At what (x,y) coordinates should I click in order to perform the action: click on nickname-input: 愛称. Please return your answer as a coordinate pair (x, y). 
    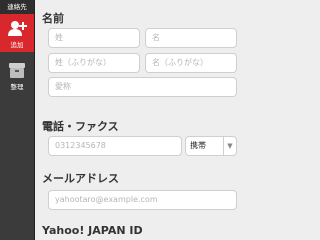
    Looking at the image, I should click on (142, 87).